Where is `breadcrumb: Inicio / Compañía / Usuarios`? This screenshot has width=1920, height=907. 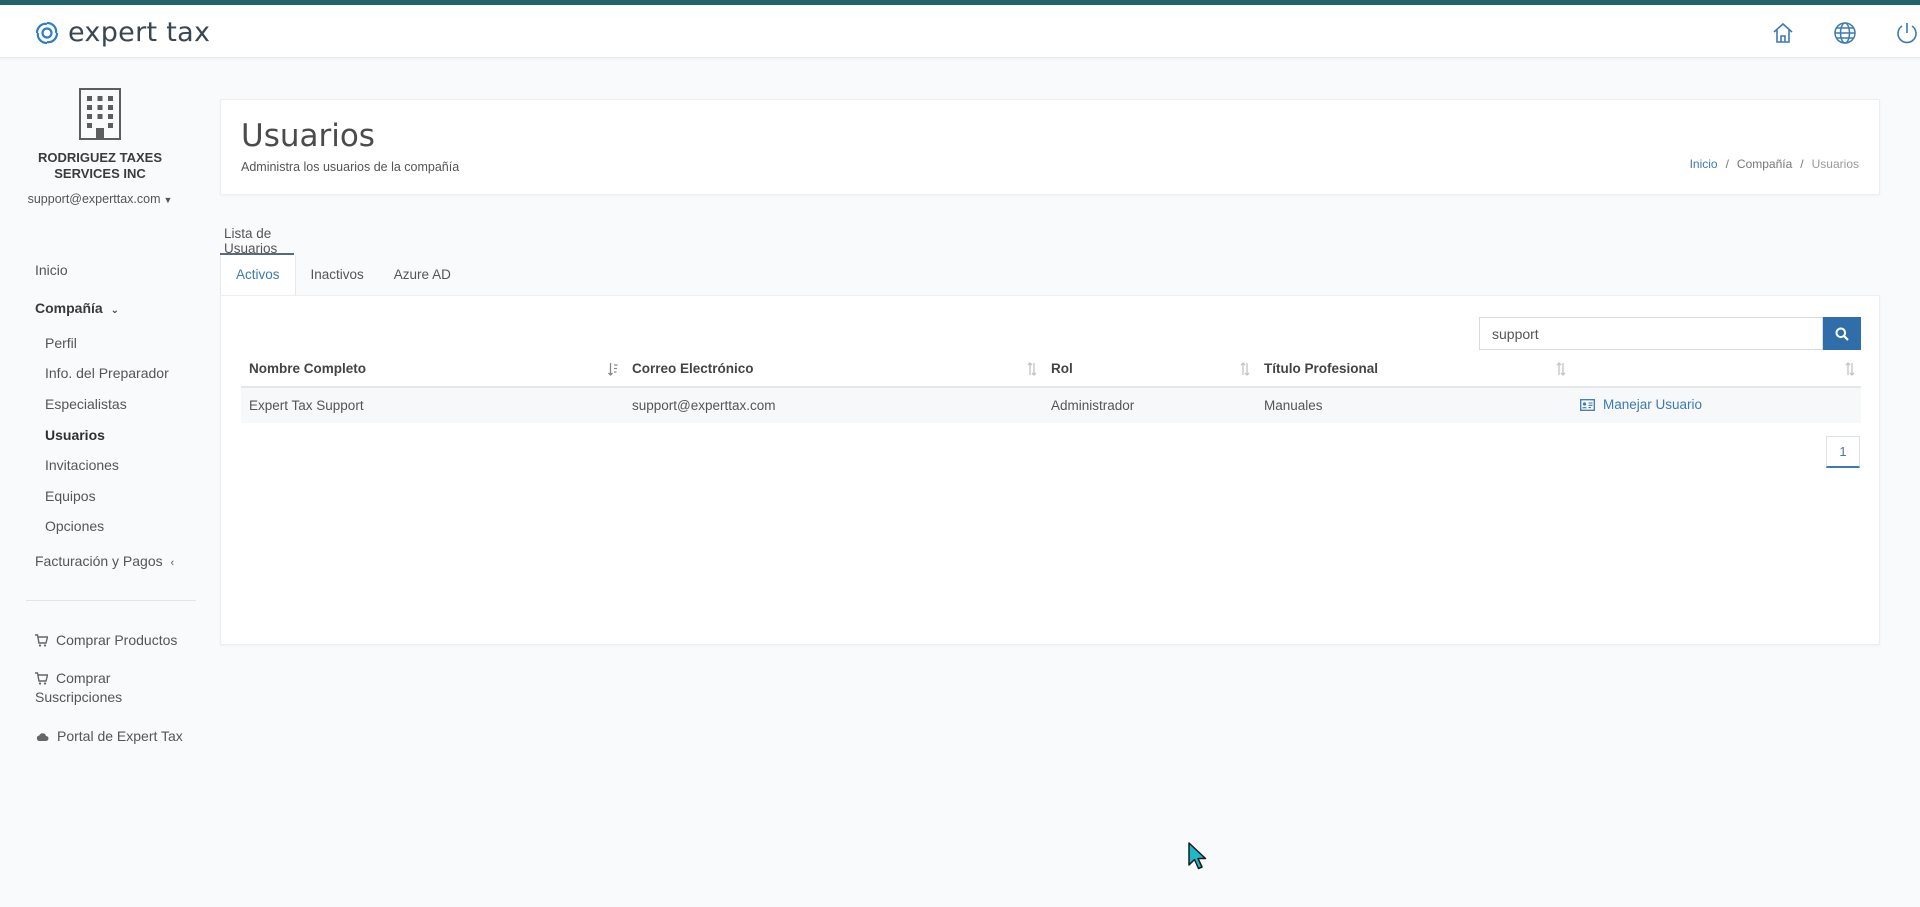
breadcrumb: Inicio / Compañía / Usuarios is located at coordinates (1774, 164).